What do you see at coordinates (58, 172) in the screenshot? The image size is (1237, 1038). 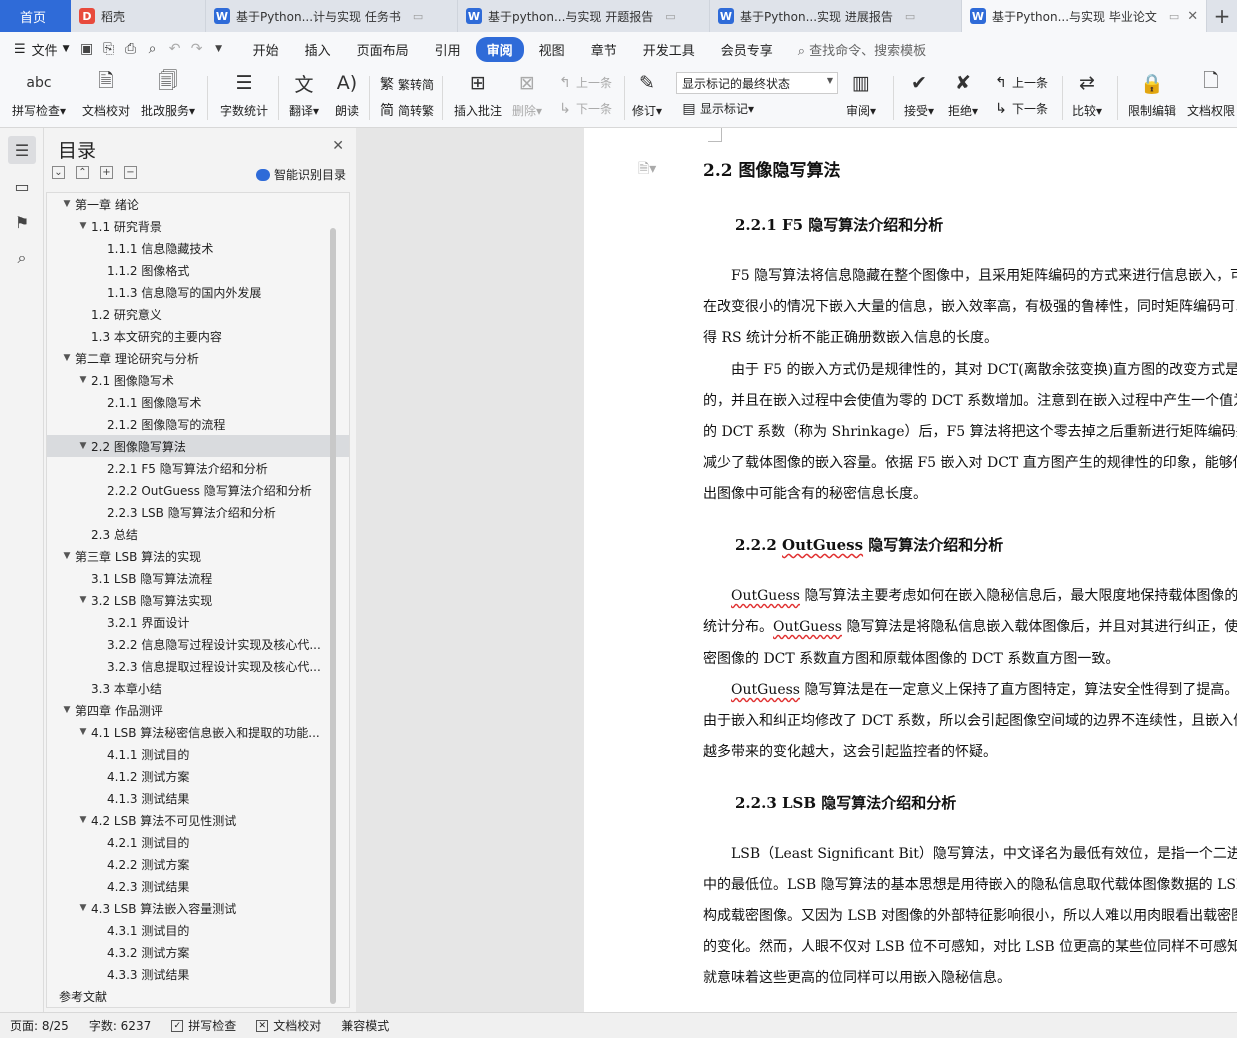 I see `collapse-all-icon: ⌄` at bounding box center [58, 172].